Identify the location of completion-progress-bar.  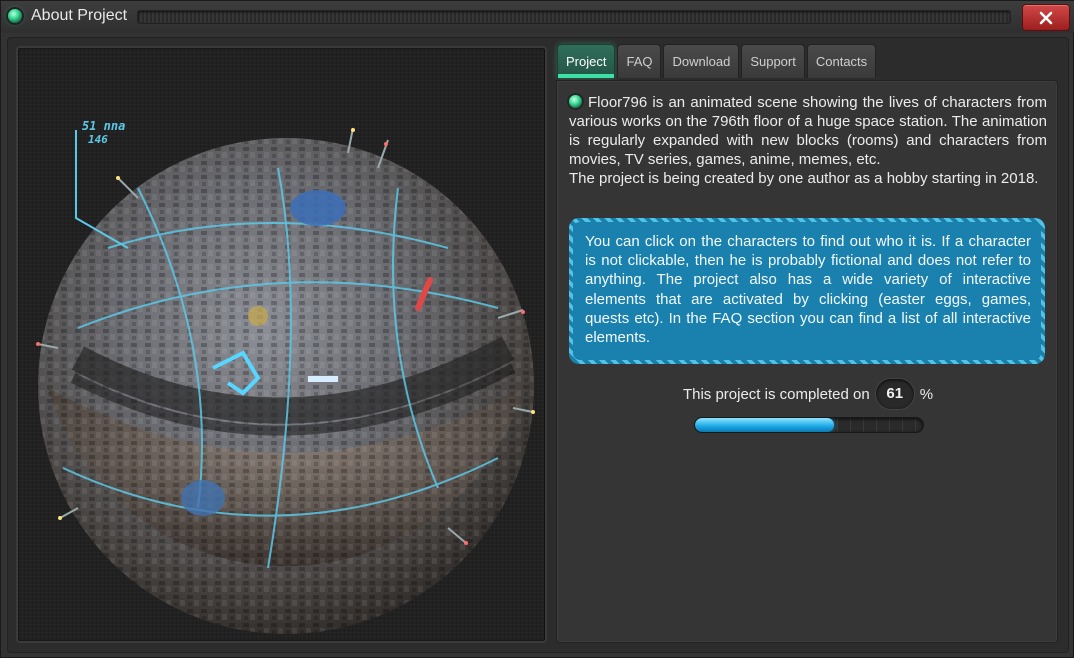
(809, 425).